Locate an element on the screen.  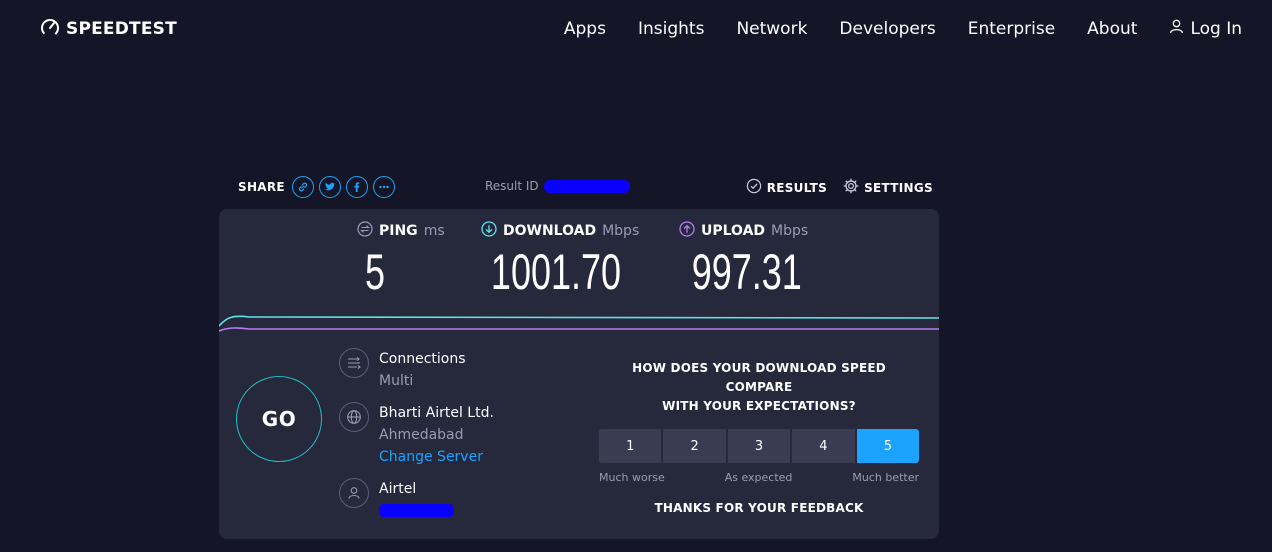
share-label: SHARE is located at coordinates (261, 187).